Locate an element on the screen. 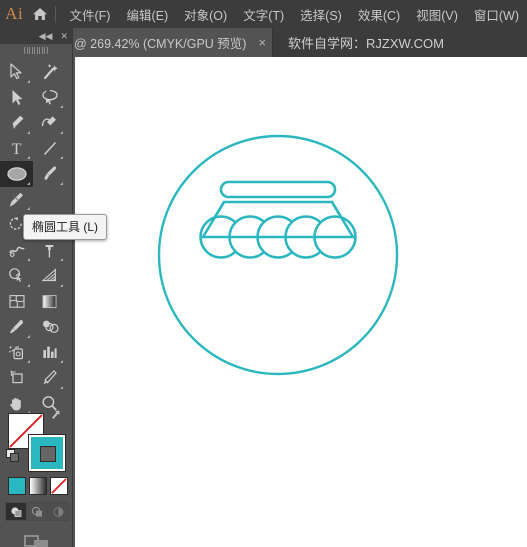 The height and width of the screenshot is (547, 527). panel-drag-grip is located at coordinates (36, 50).